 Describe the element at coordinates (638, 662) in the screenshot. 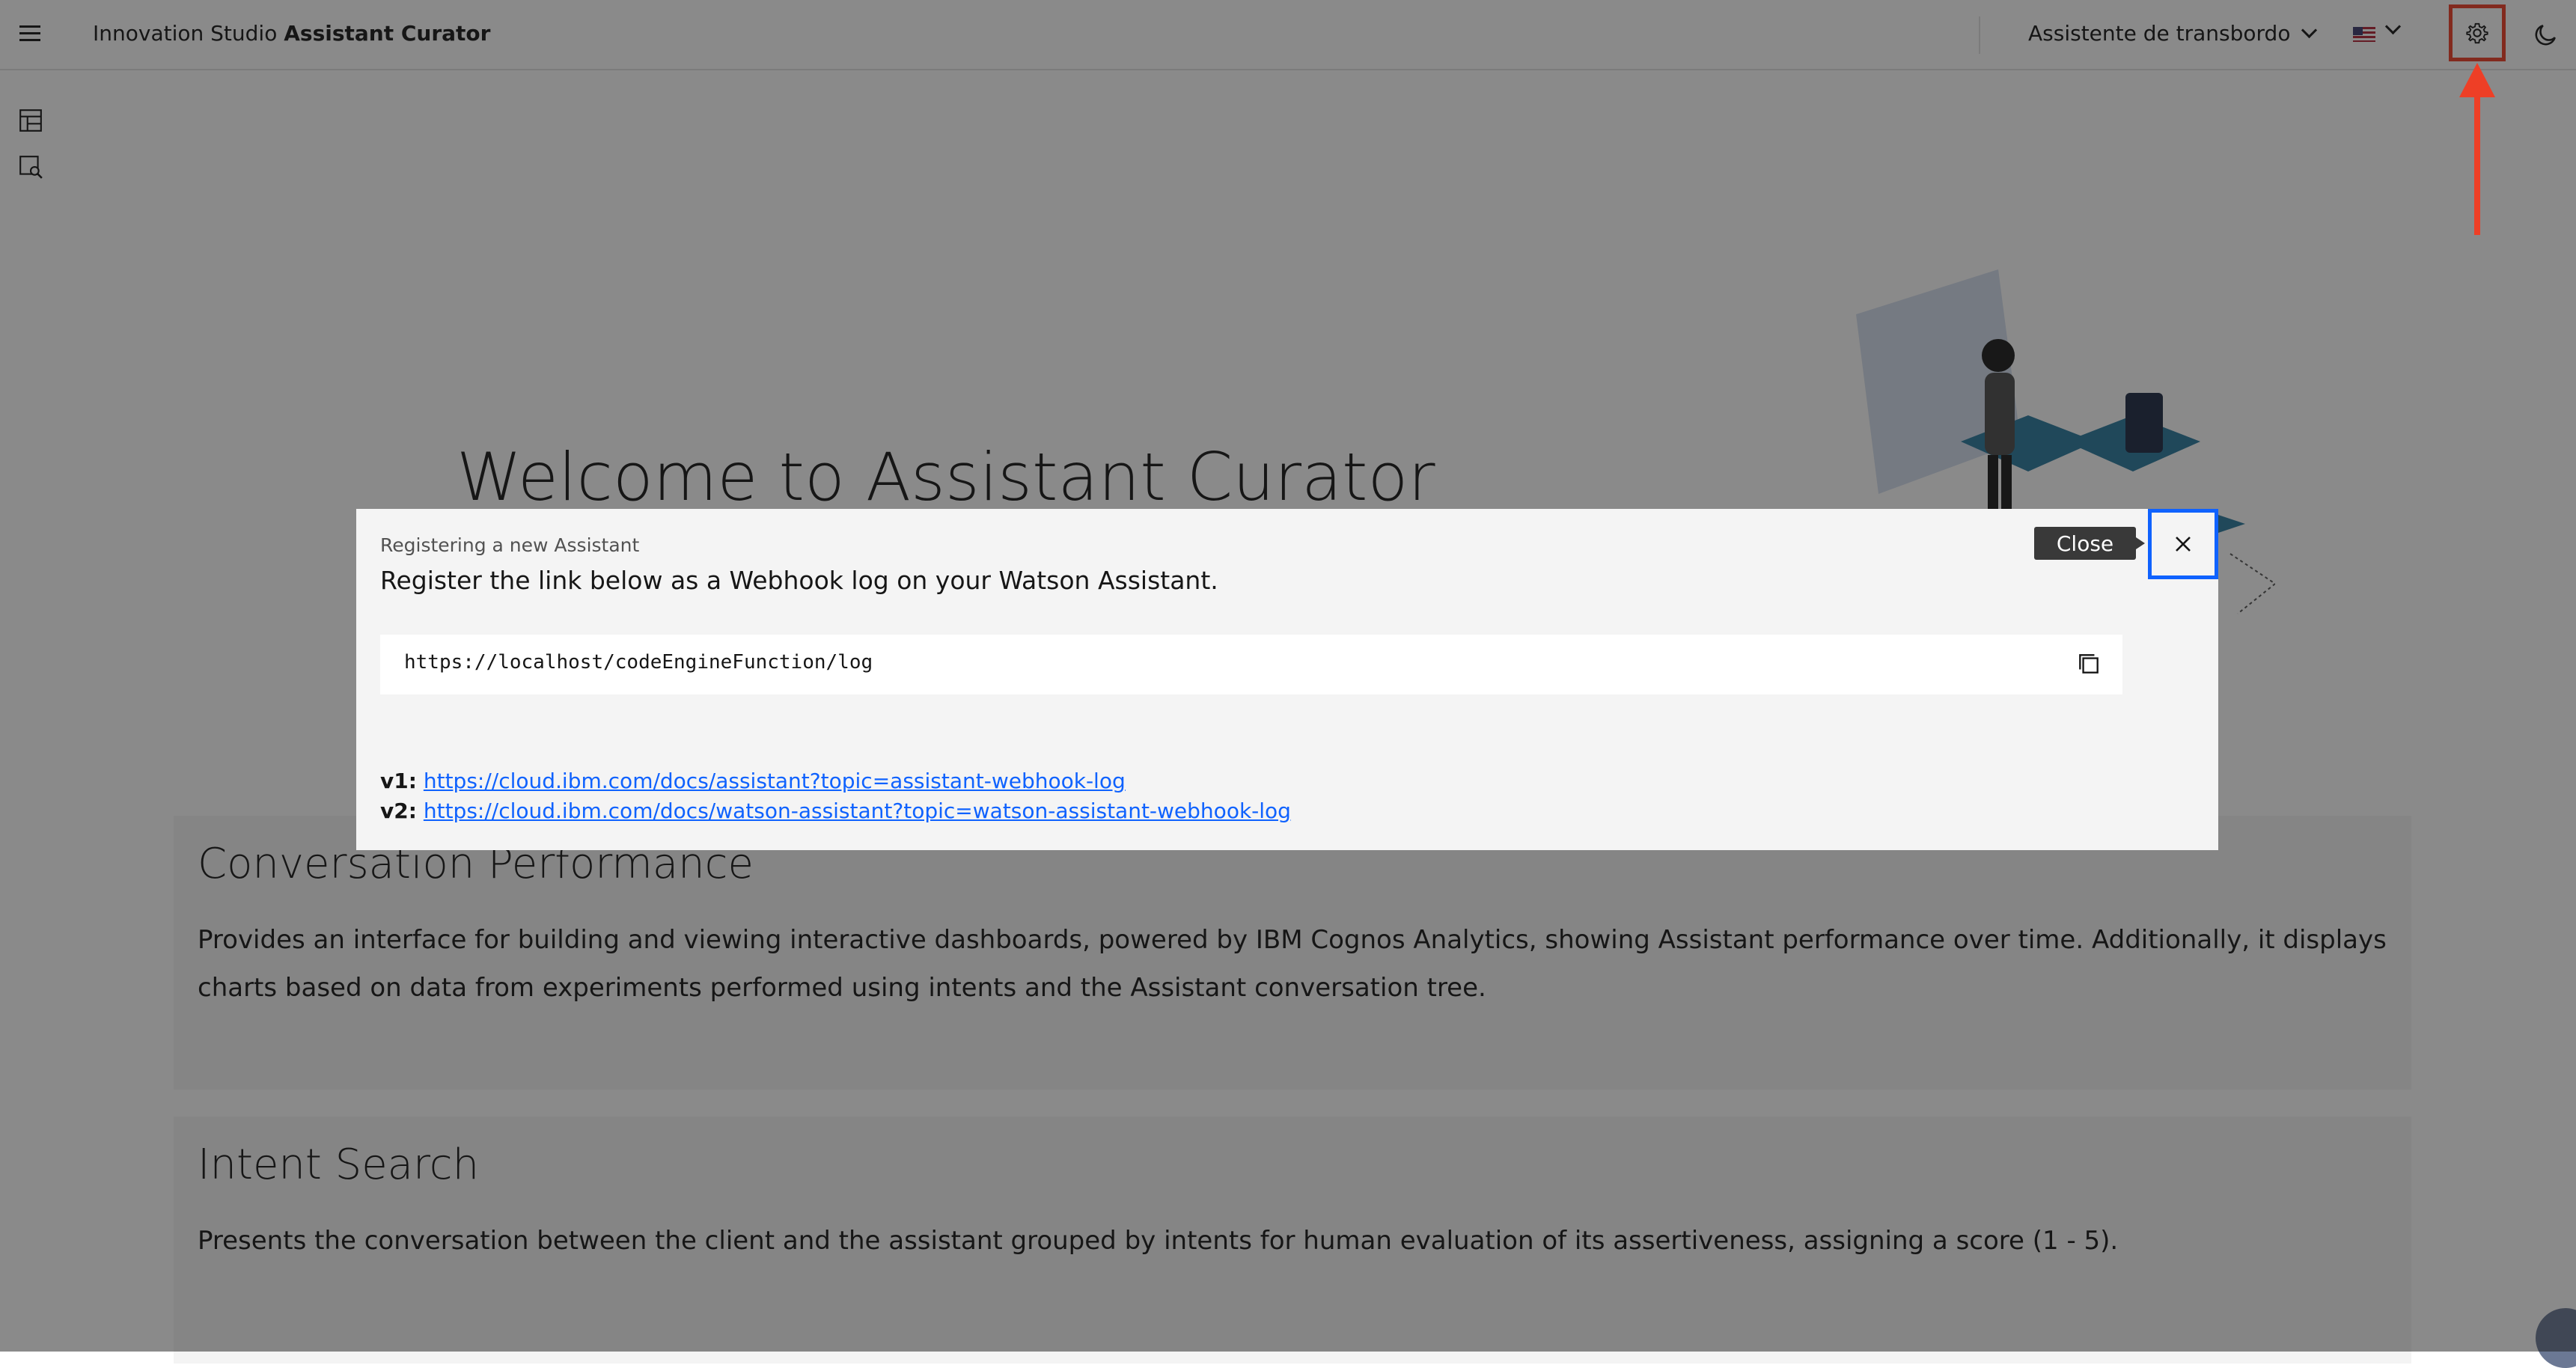

I see `webhook-url: https://localhost/codeEngineFunction/log` at that location.